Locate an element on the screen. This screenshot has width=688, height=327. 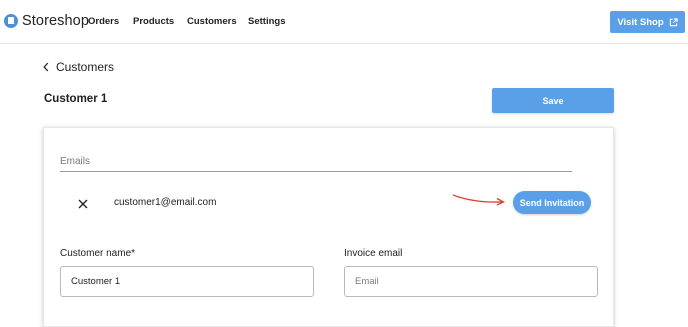
nav-item-products: Products is located at coordinates (153, 21).